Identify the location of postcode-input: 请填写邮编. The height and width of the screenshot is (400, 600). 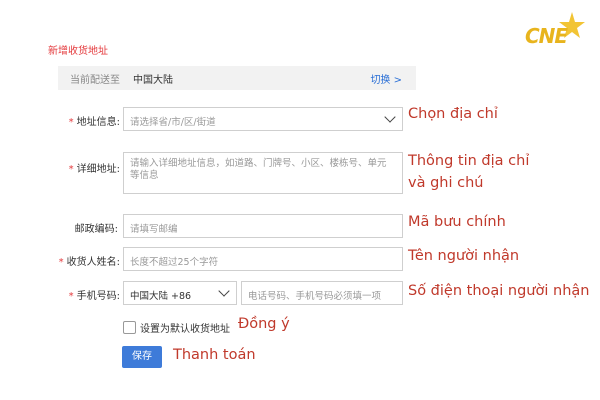
(263, 226).